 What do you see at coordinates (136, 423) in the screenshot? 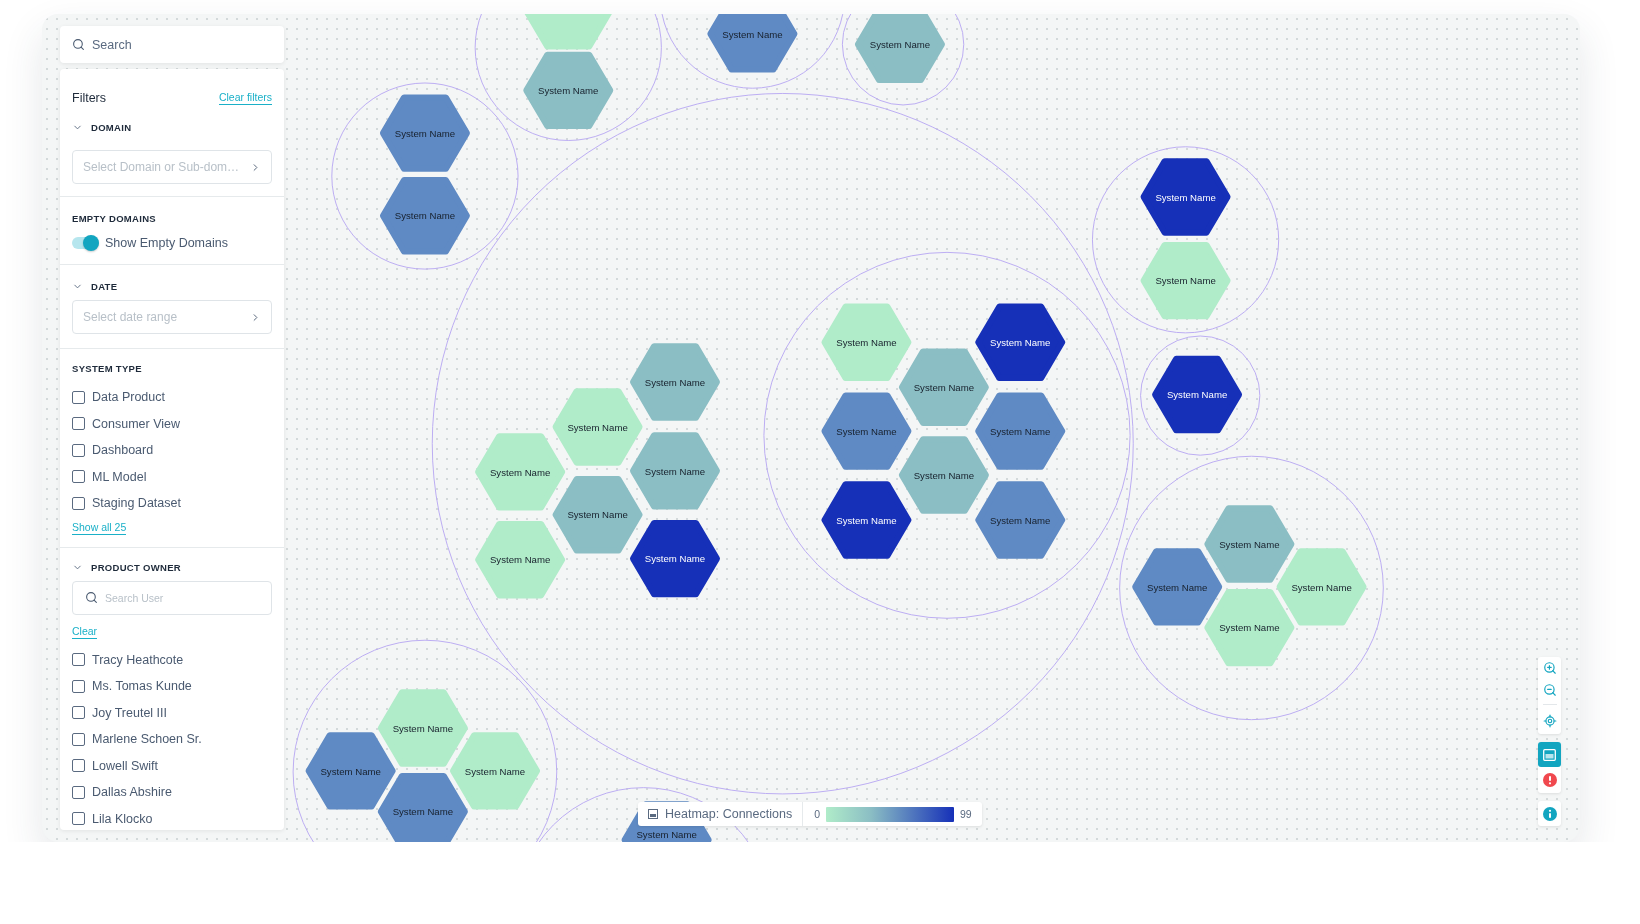
I see `checkbox-label: Consumer View` at bounding box center [136, 423].